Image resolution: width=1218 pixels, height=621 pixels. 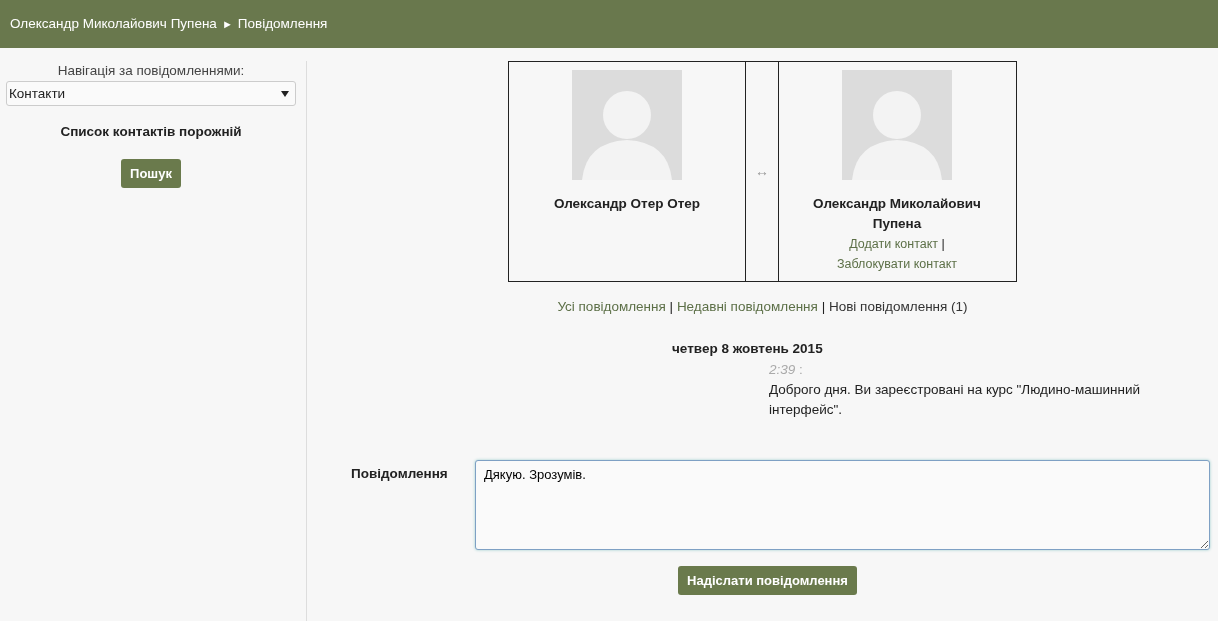 I want to click on participant-name: Олександр Отер Отер, so click(x=627, y=204).